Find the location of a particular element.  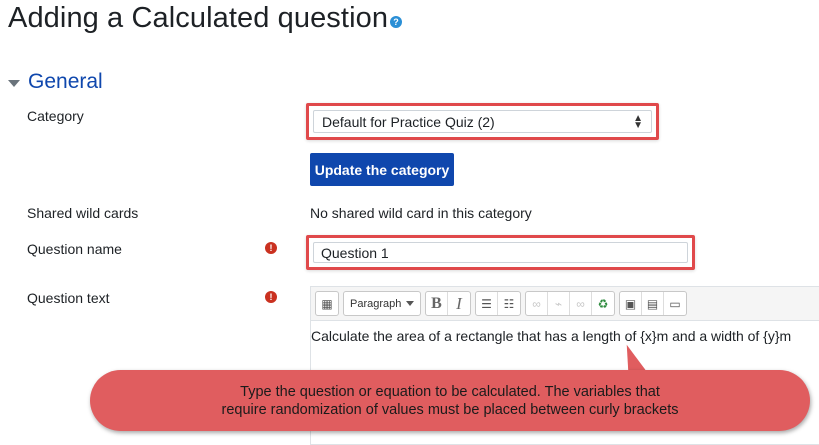

section-title: General is located at coordinates (65, 82).